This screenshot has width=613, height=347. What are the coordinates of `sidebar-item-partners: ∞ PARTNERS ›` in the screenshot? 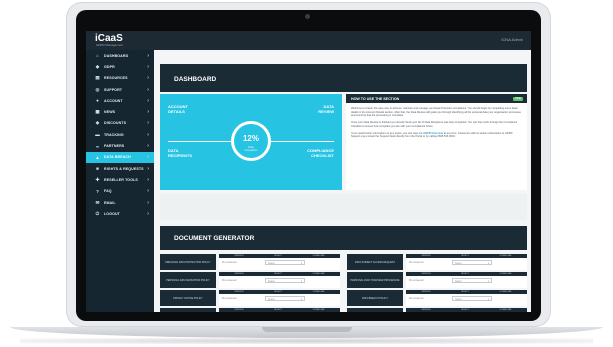 It's located at (120, 145).